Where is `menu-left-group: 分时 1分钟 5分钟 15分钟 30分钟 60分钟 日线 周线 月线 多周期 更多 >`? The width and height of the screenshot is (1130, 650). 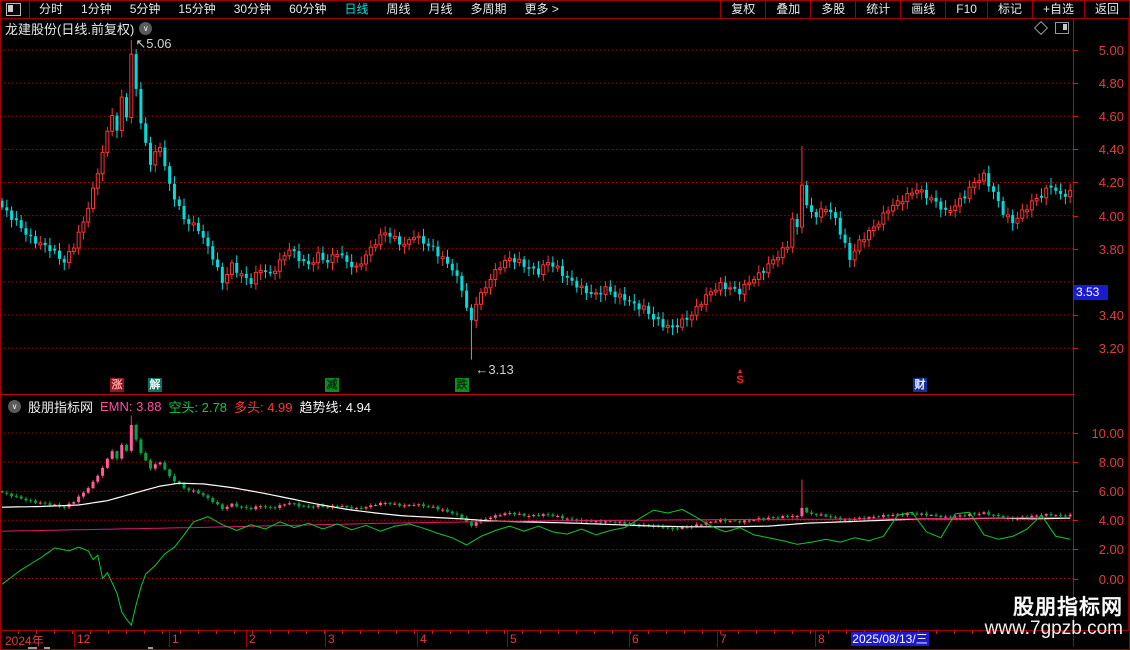
menu-left-group: 分时 1分钟 5分钟 15分钟 30分钟 60分钟 日线 周线 月线 多周期 更多 > is located at coordinates (284, 9).